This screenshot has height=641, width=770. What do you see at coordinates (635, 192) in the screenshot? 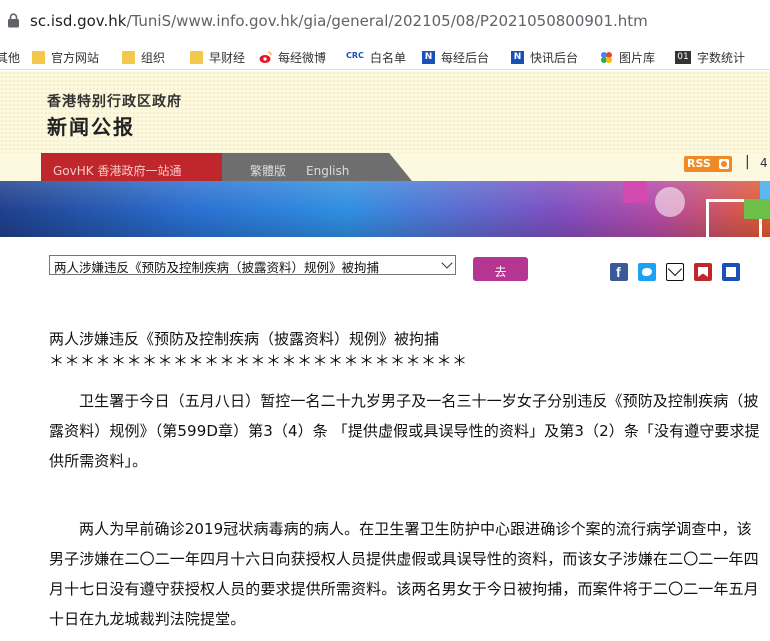
I see `banner-square` at bounding box center [635, 192].